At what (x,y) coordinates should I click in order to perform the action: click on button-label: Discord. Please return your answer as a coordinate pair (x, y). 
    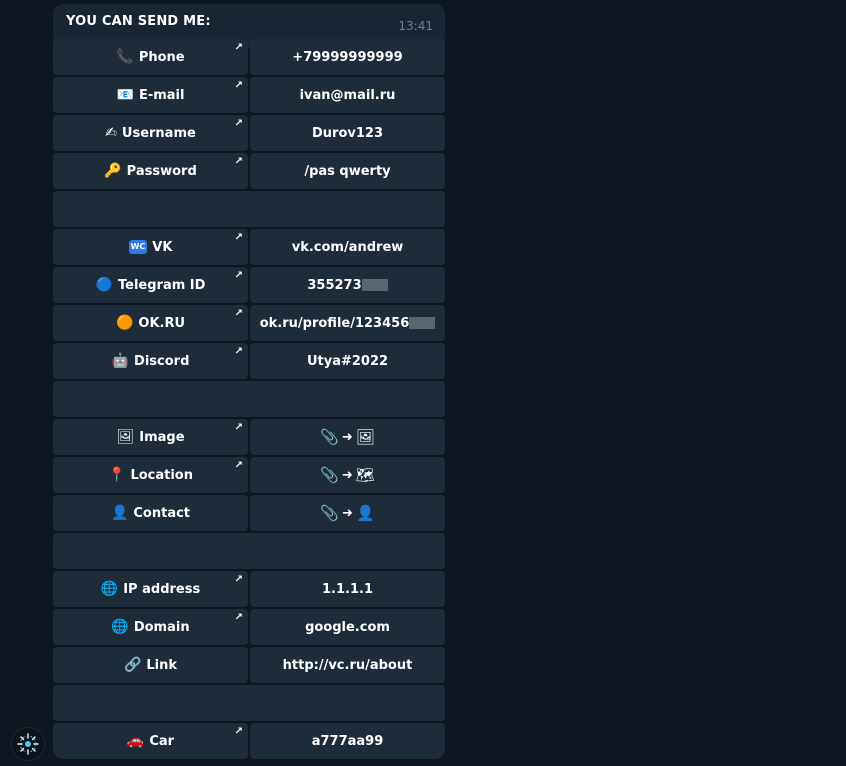
    Looking at the image, I should click on (162, 361).